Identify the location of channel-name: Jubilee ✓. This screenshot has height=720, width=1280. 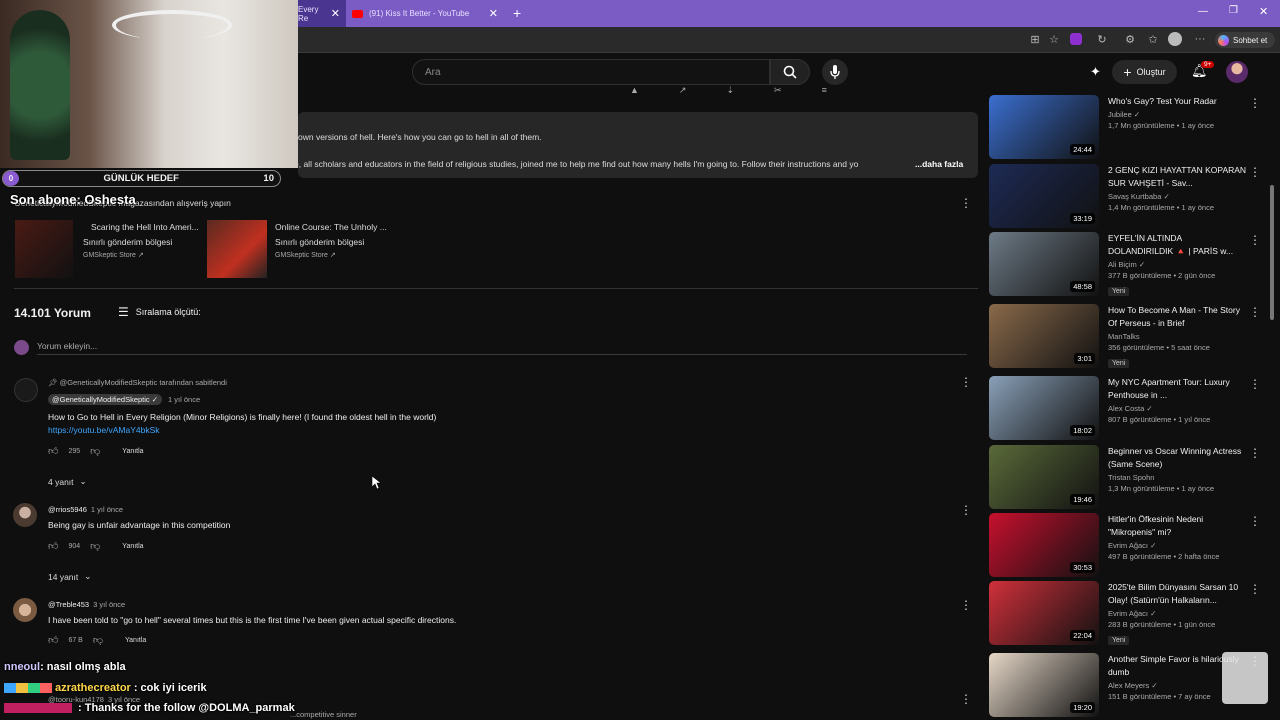
(1178, 114).